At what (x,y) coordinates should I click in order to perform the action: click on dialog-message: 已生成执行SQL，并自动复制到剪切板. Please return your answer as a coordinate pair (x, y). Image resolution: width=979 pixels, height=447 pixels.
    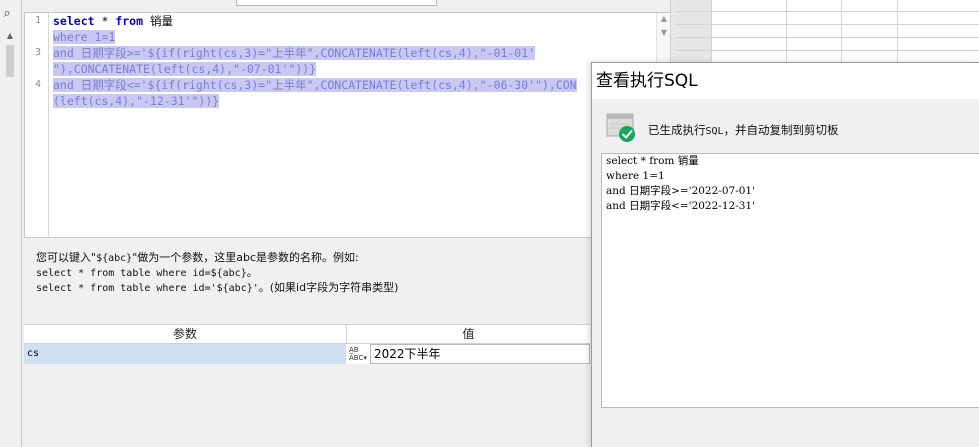
    Looking at the image, I should click on (743, 130).